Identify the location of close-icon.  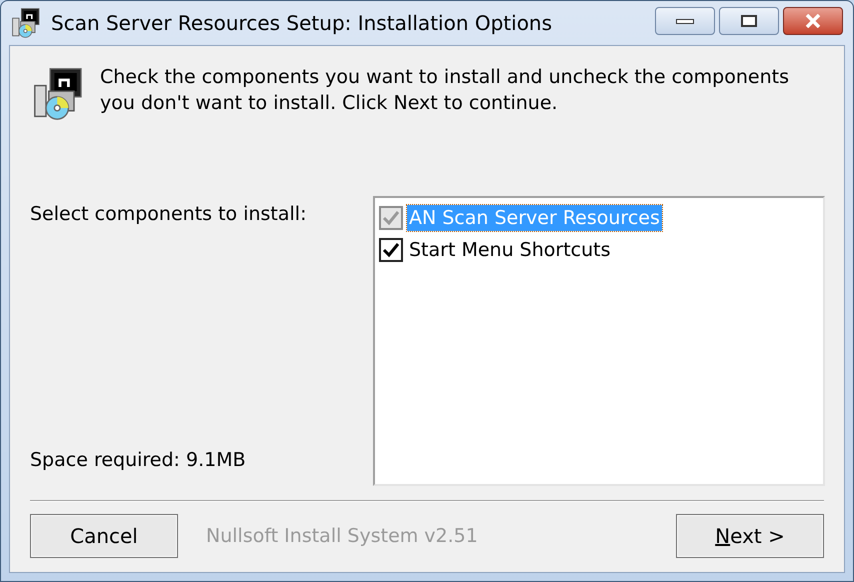
(813, 21).